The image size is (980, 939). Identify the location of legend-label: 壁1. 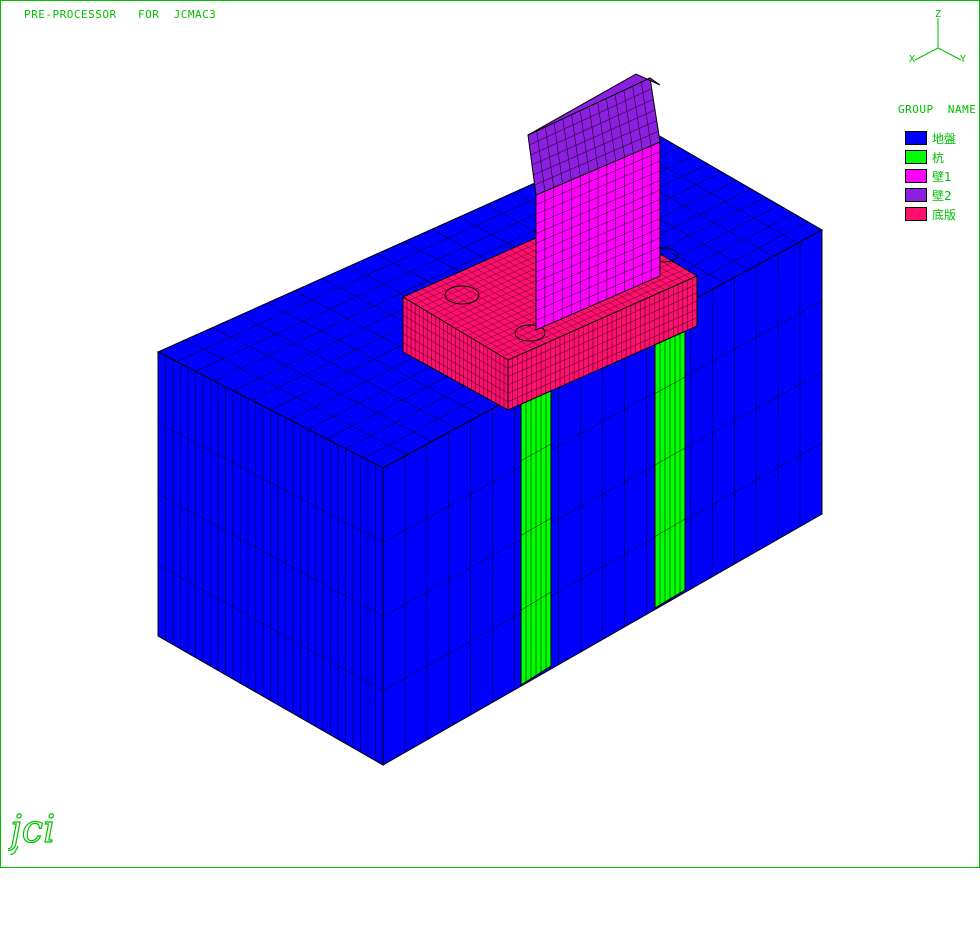
(942, 176).